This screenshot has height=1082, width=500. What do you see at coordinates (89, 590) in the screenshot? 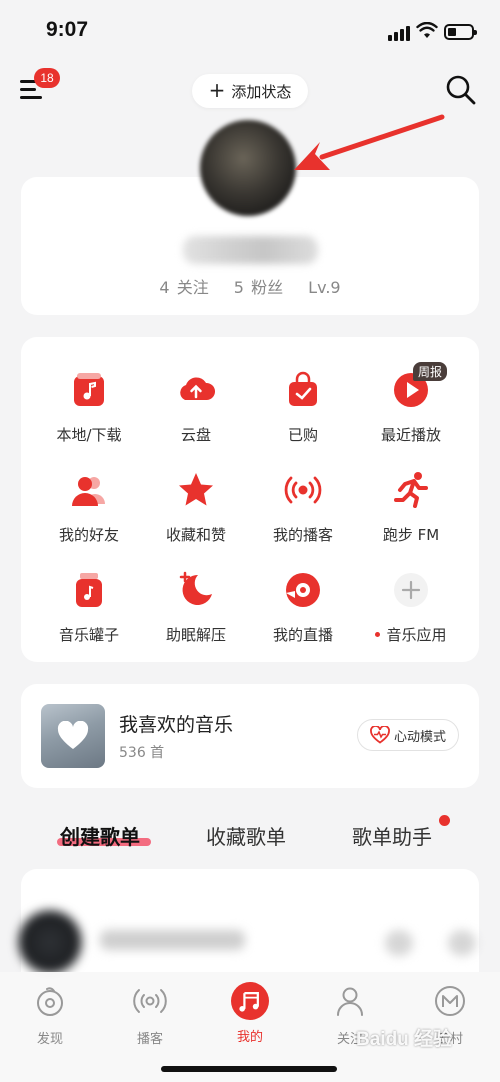
I see `music-jar-icon` at bounding box center [89, 590].